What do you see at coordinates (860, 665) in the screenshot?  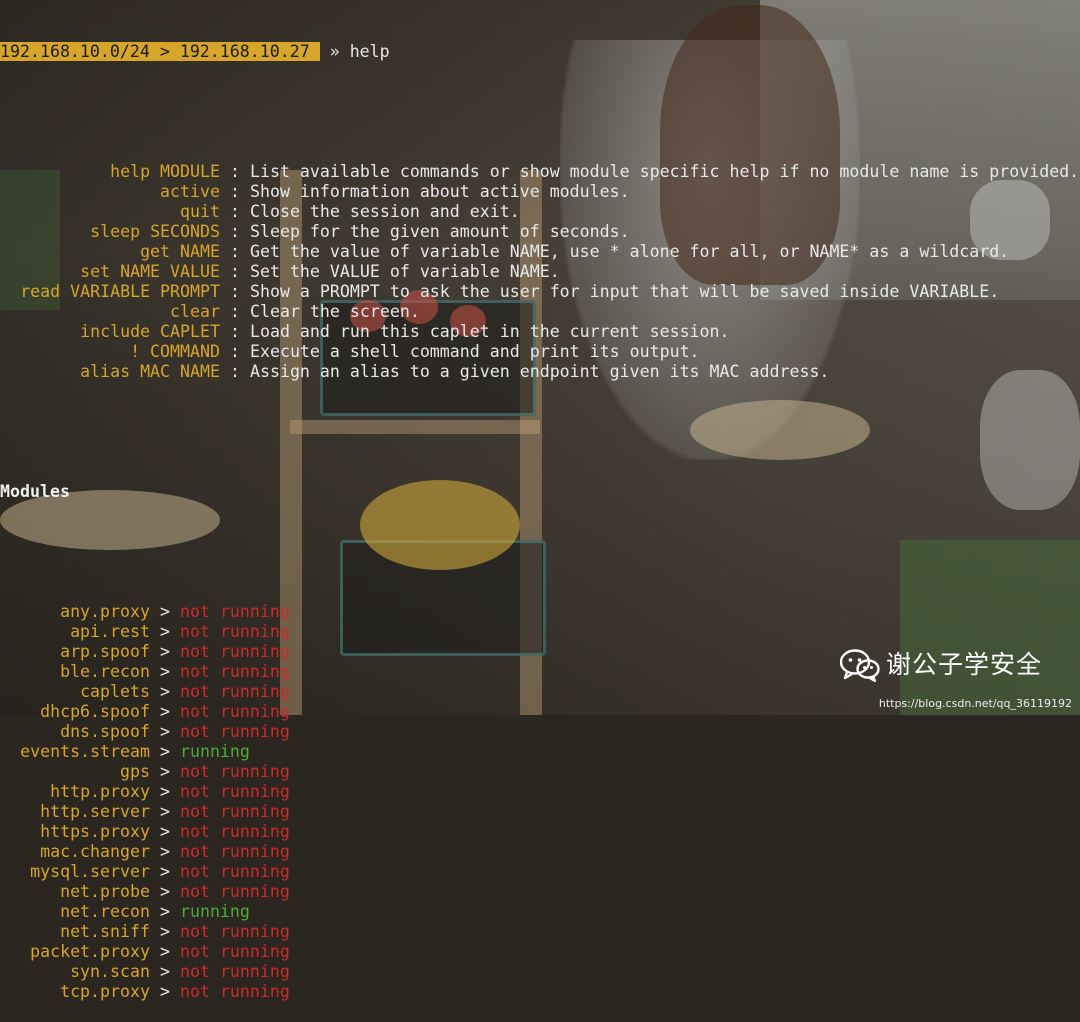 I see `wechat-icon` at bounding box center [860, 665].